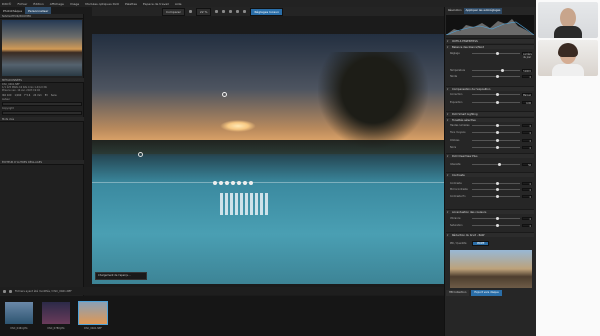  Describe the element at coordinates (455, 11) in the screenshot. I see `right-tab: Résolution` at that location.